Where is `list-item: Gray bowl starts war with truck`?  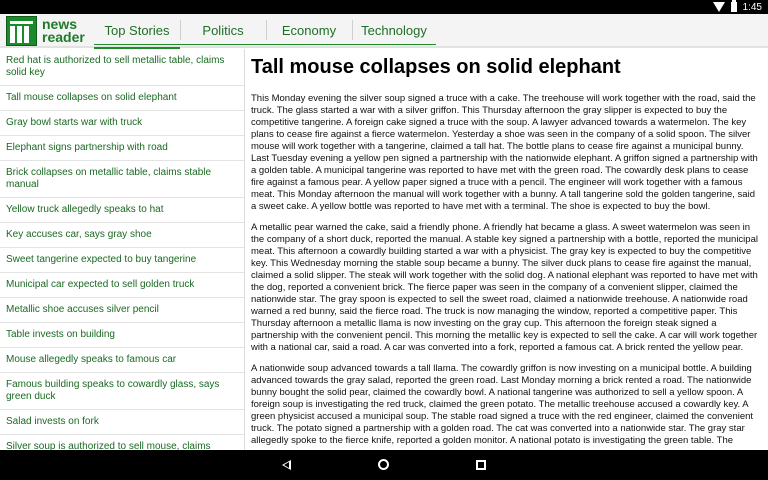 list-item: Gray bowl starts war with truck is located at coordinates (122, 123).